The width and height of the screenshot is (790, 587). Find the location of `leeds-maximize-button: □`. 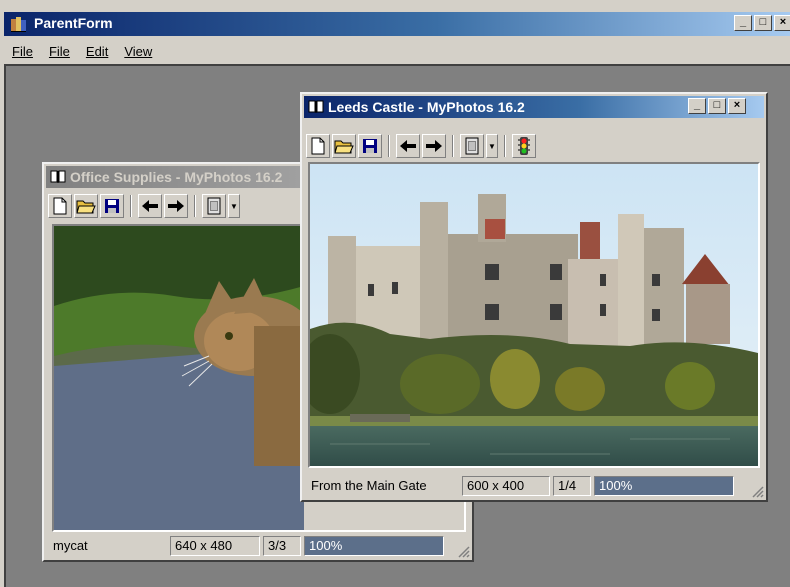

leeds-maximize-button: □ is located at coordinates (717, 106).